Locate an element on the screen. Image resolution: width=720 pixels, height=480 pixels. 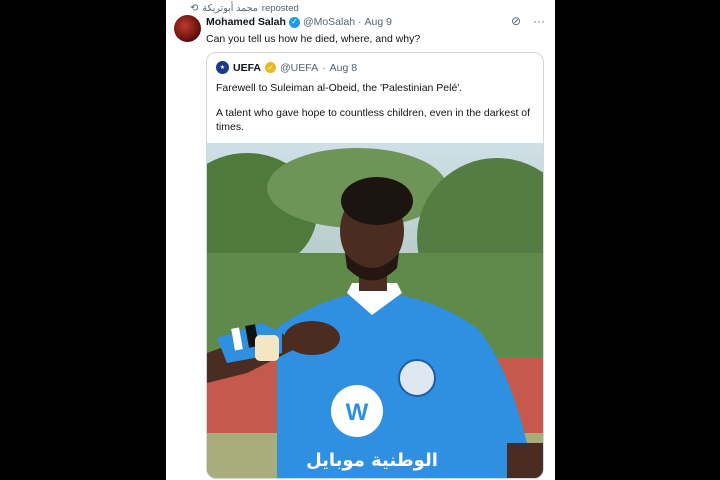
quote-author-name: UEFA is located at coordinates (247, 68).